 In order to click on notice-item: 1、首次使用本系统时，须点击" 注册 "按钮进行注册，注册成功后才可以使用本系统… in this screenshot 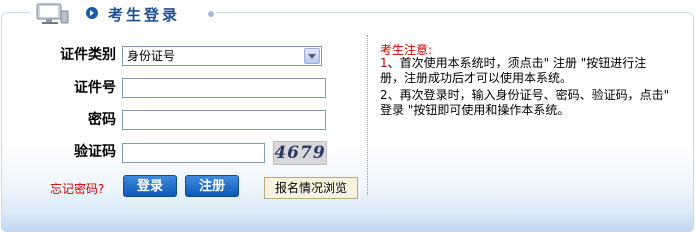, I will do `click(525, 71)`.